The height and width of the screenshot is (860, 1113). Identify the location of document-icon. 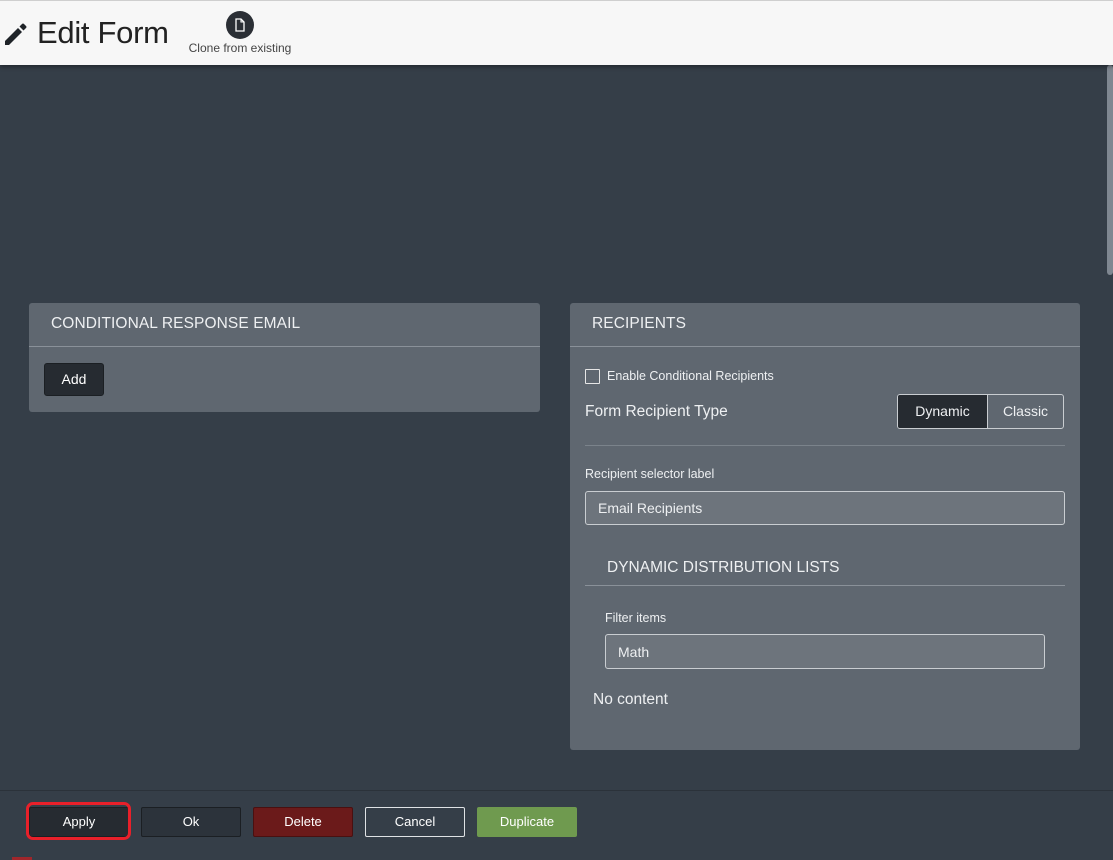
(240, 25).